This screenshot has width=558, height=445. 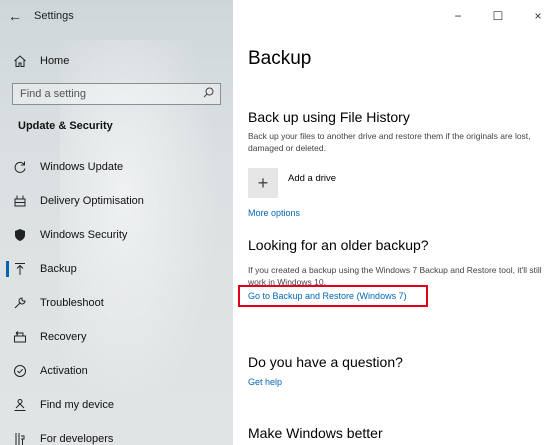 What do you see at coordinates (92, 201) in the screenshot?
I see `sidebar-item-label: Delivery Optimisation` at bounding box center [92, 201].